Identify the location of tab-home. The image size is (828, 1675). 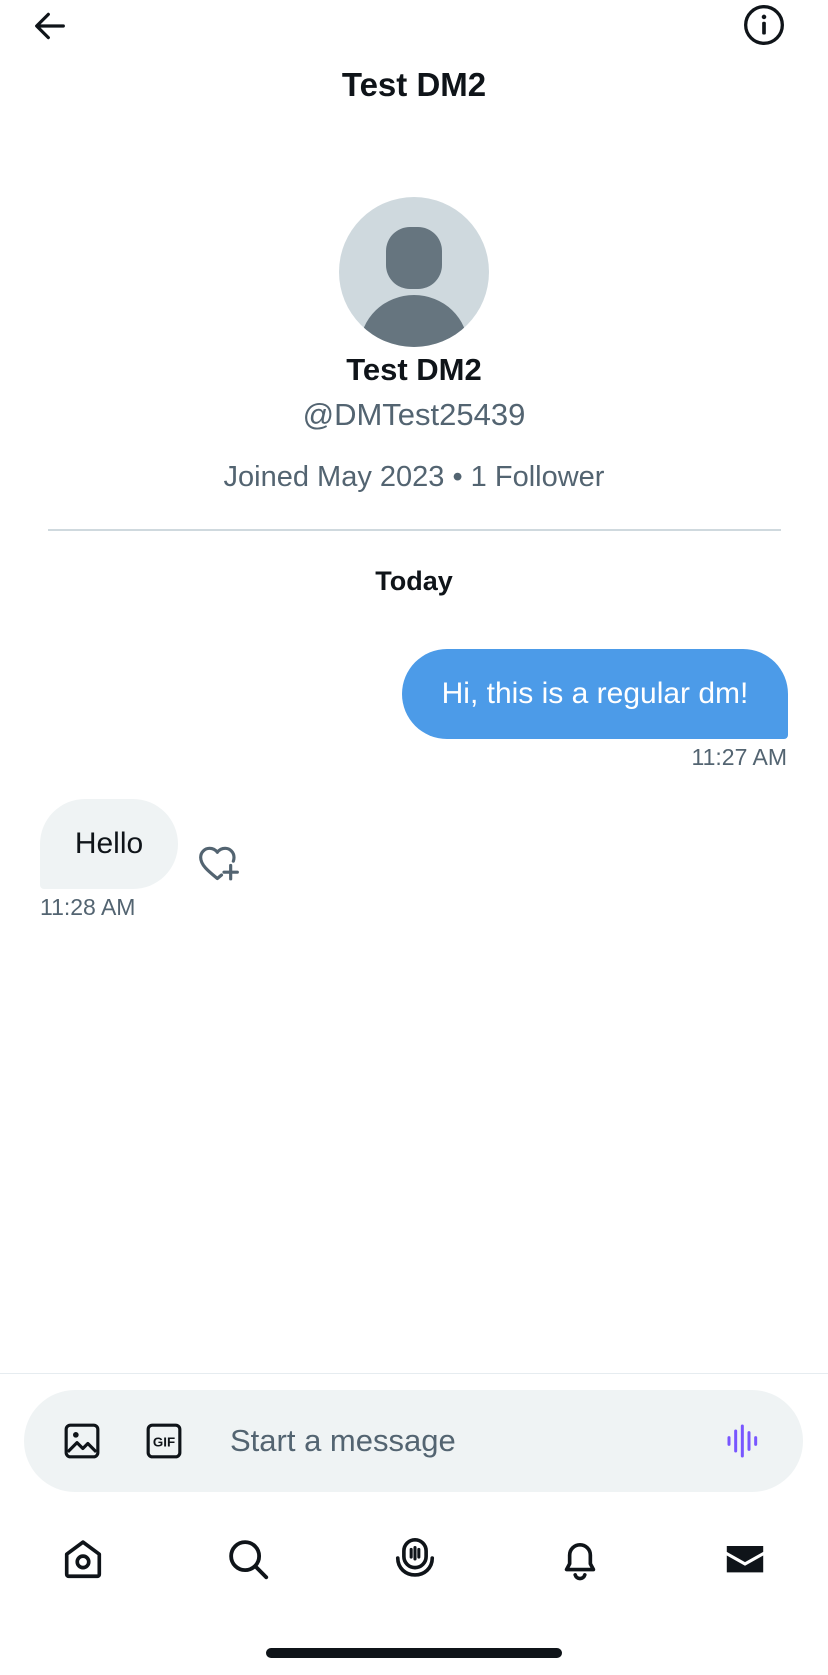
(83, 1559).